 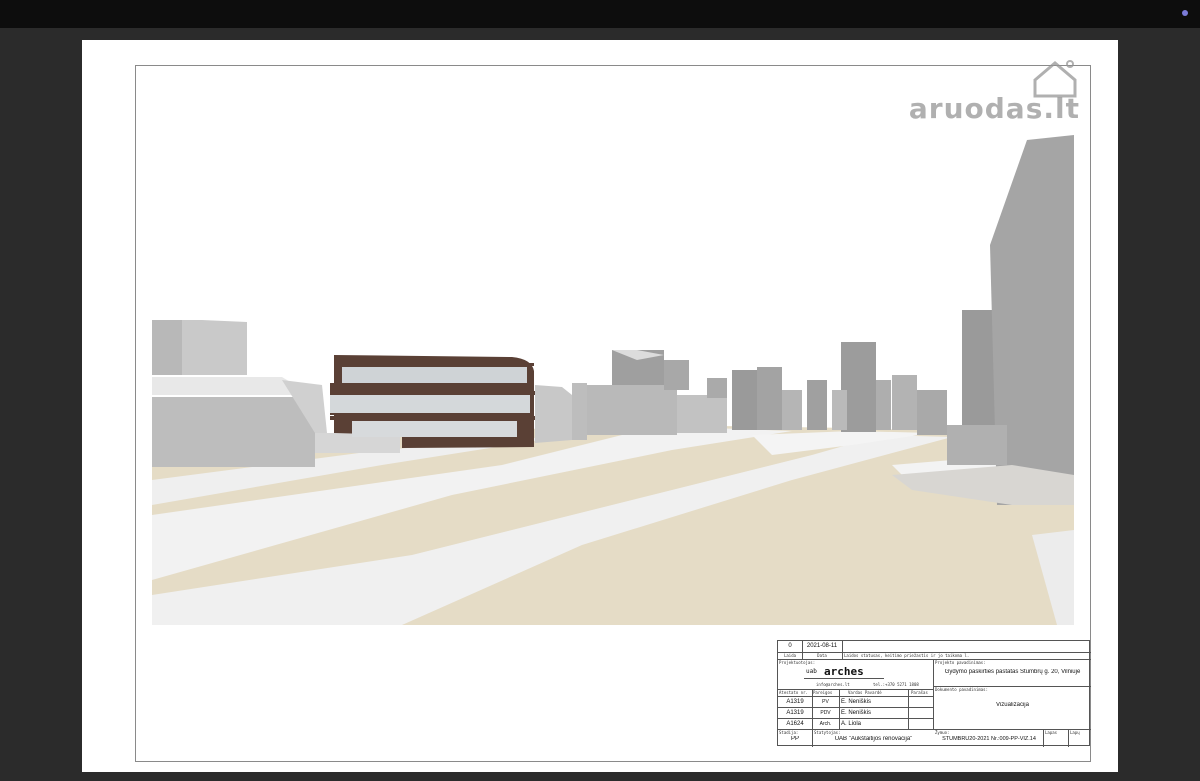 I want to click on lbl-lapu: Lapų, so click(x=1075, y=732).